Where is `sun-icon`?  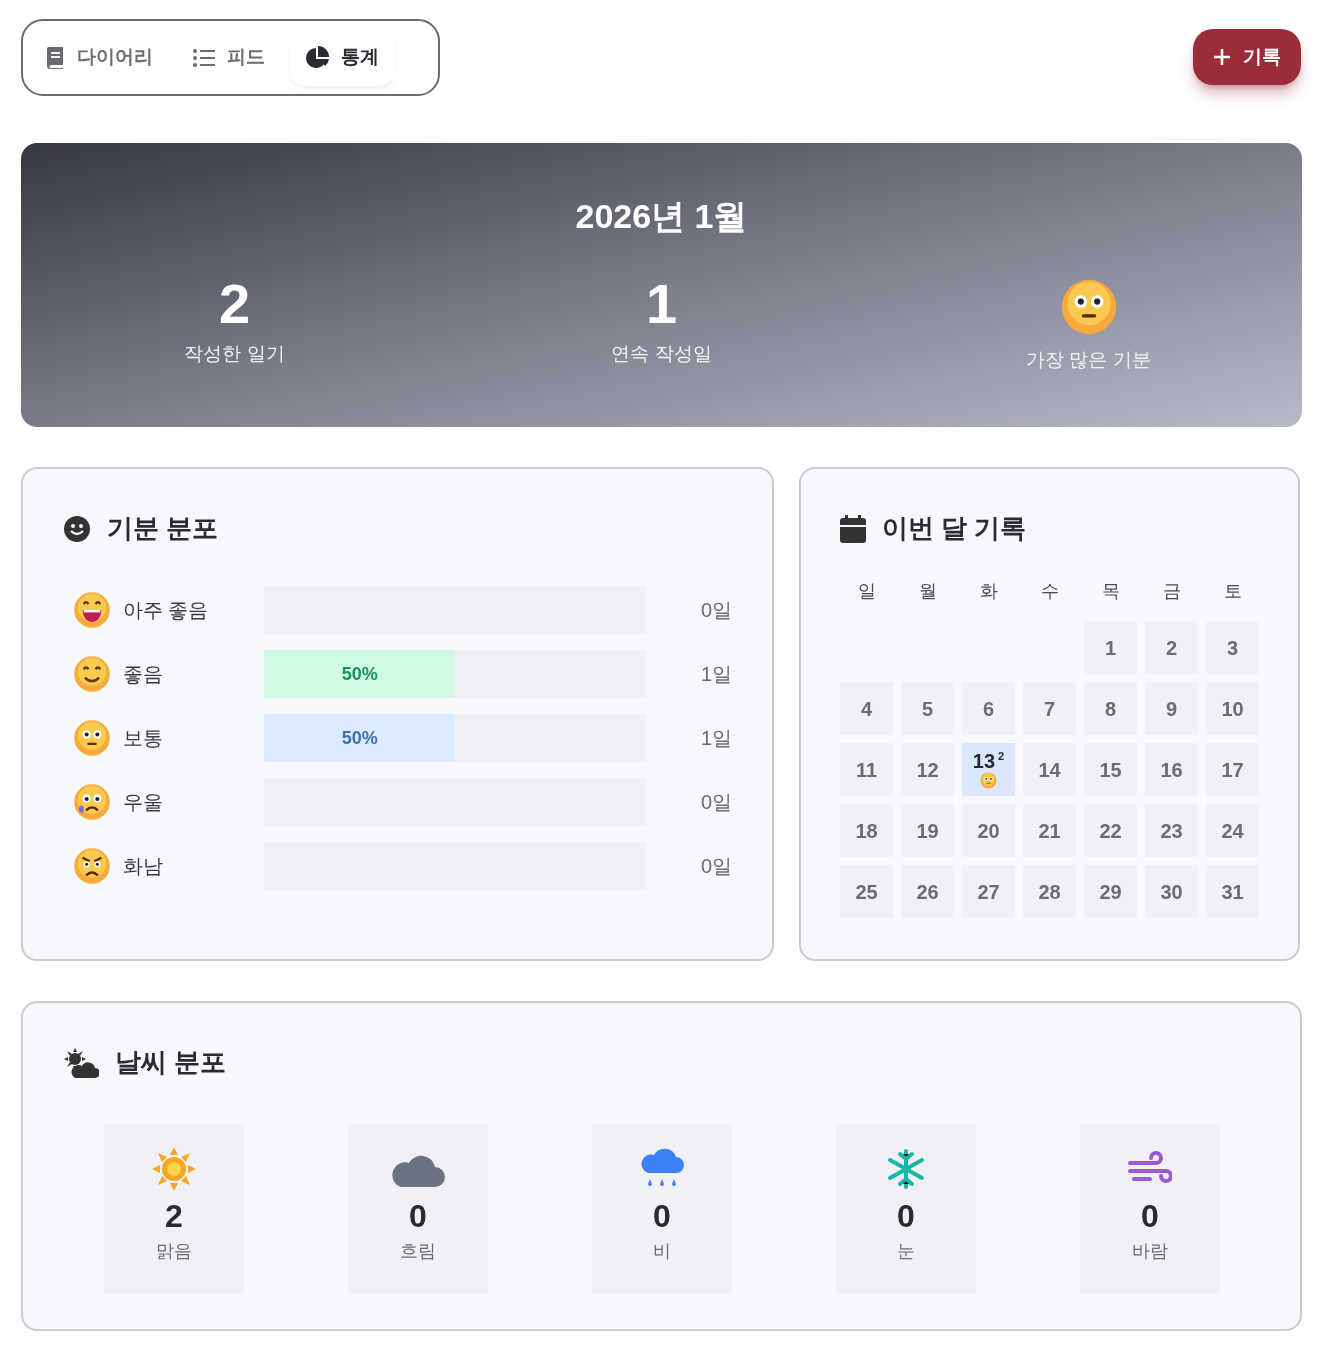 sun-icon is located at coordinates (174, 1169).